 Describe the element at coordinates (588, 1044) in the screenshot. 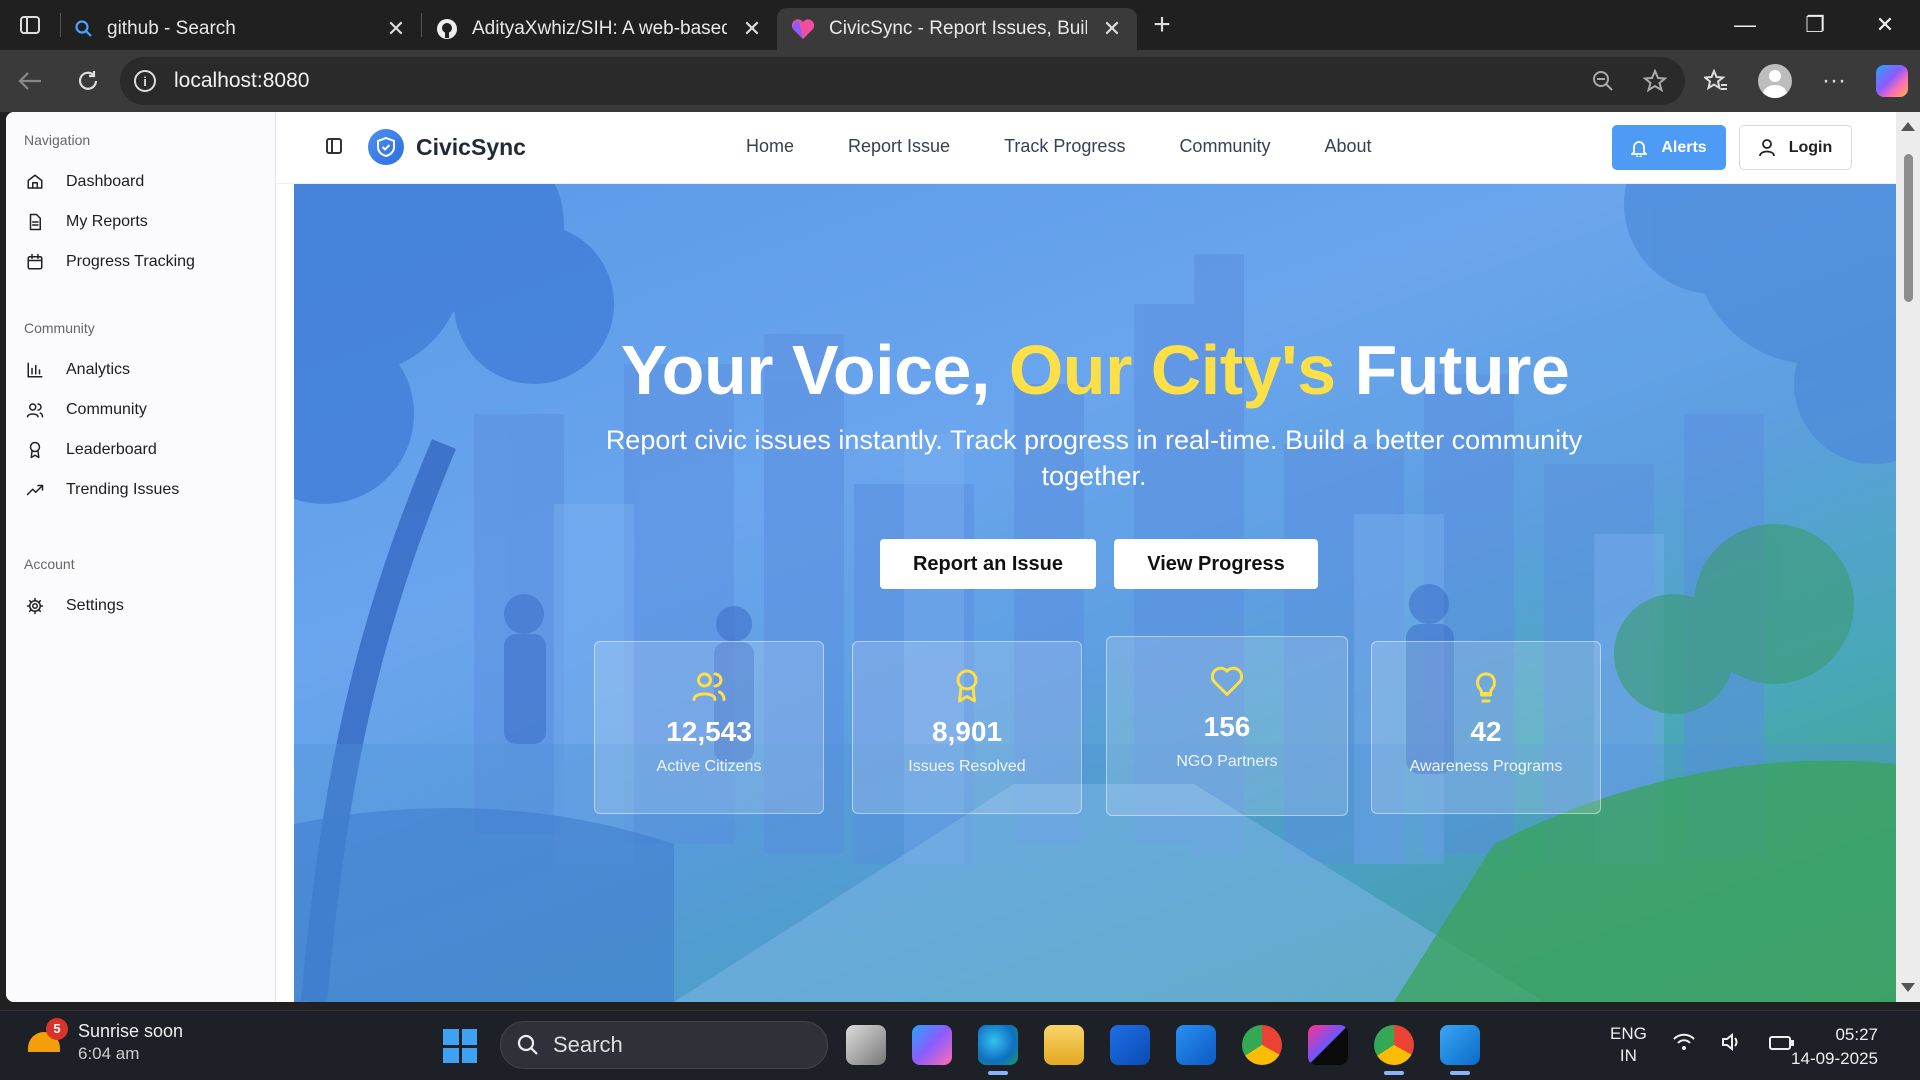

I see `taskbar-search-placeholder: Search` at that location.